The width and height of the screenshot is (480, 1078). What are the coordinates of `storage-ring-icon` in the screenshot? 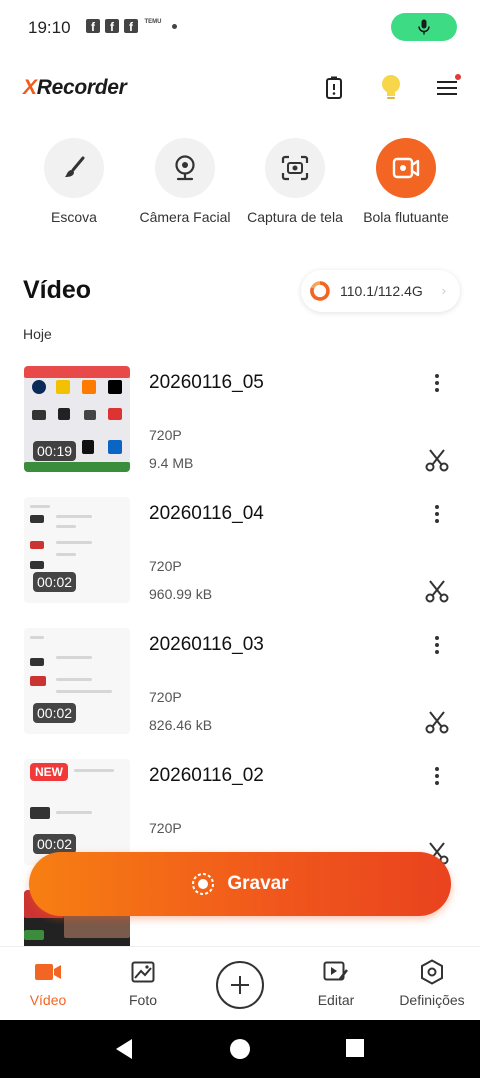 It's located at (320, 291).